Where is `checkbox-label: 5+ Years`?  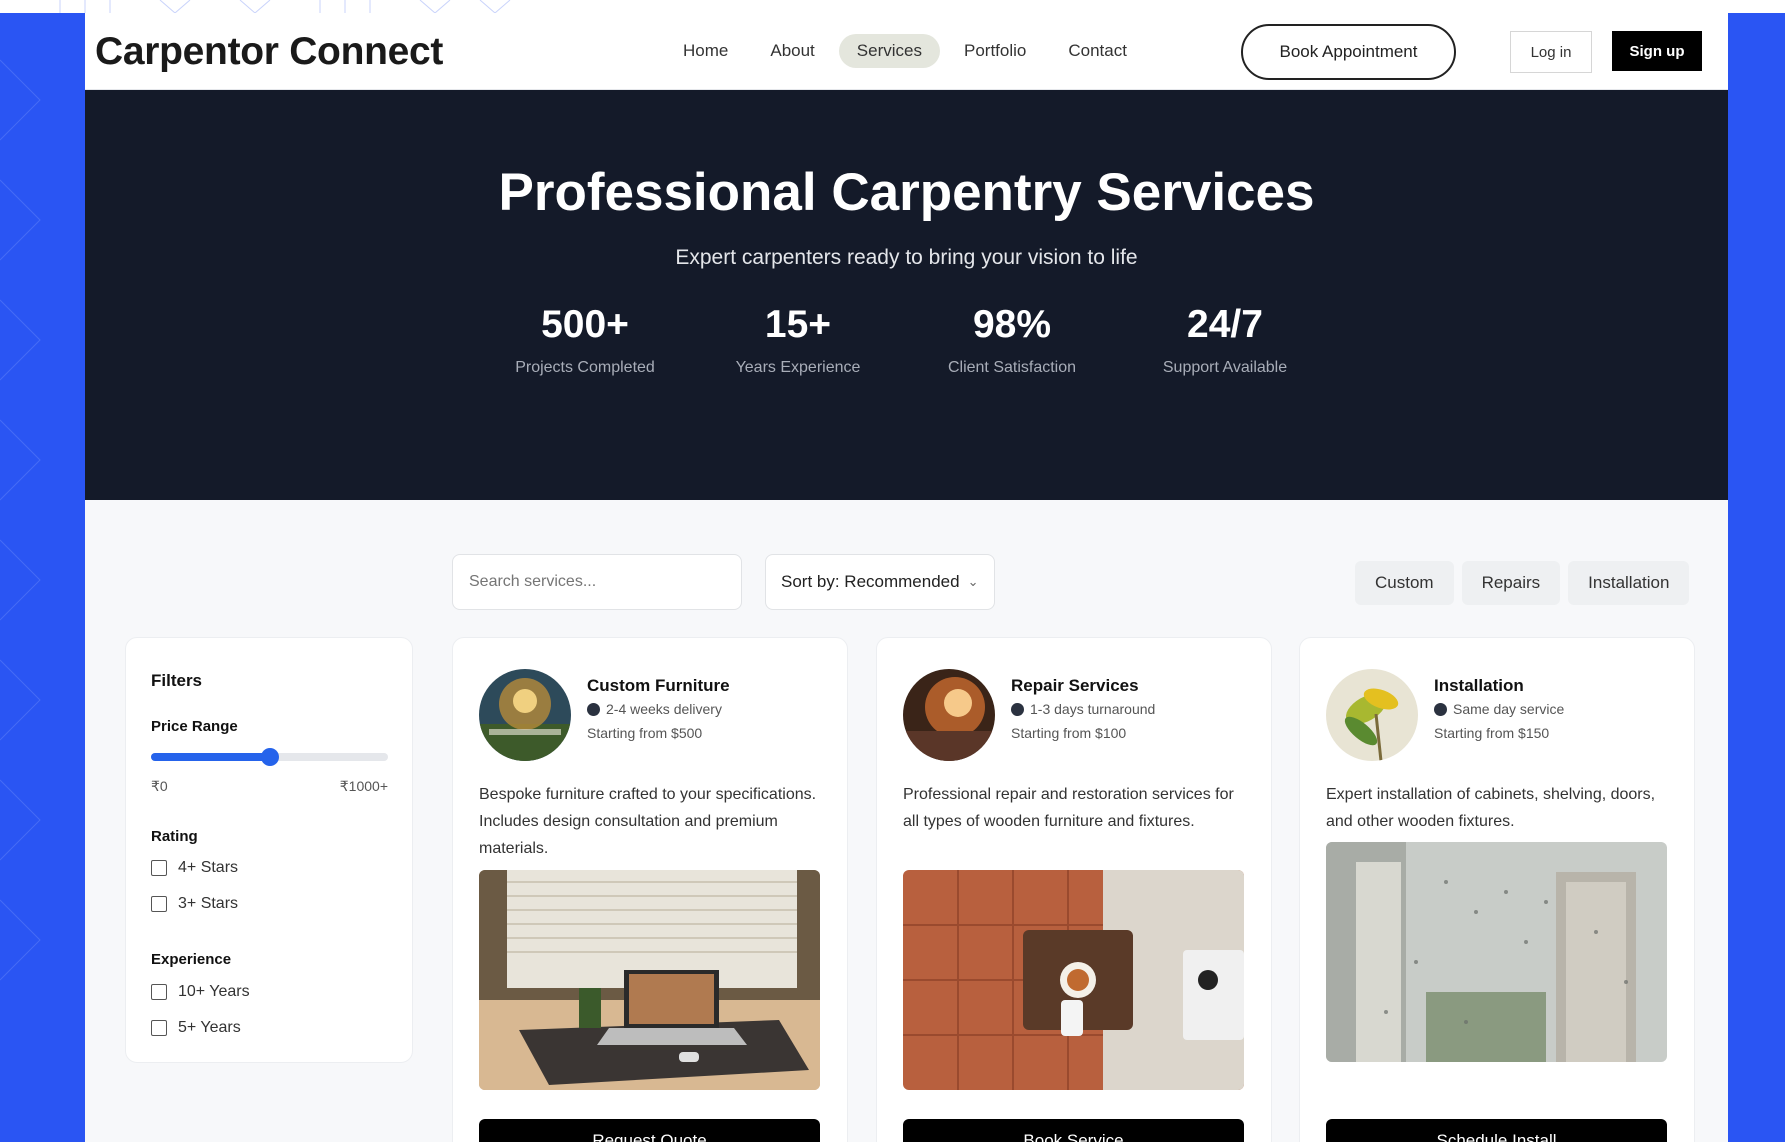
checkbox-label: 5+ Years is located at coordinates (209, 1027).